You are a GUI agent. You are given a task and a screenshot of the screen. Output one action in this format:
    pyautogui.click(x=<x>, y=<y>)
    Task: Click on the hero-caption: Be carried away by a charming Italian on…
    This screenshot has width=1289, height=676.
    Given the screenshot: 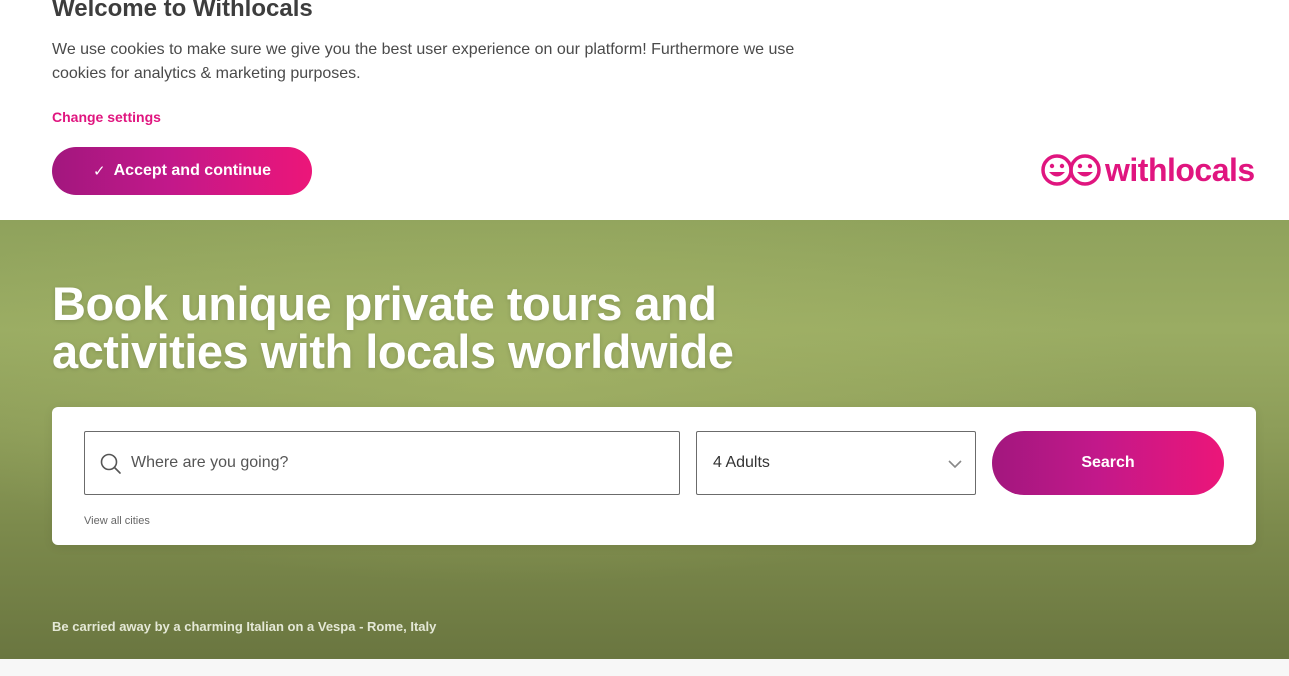 What is the action you would take?
    pyautogui.click(x=244, y=626)
    